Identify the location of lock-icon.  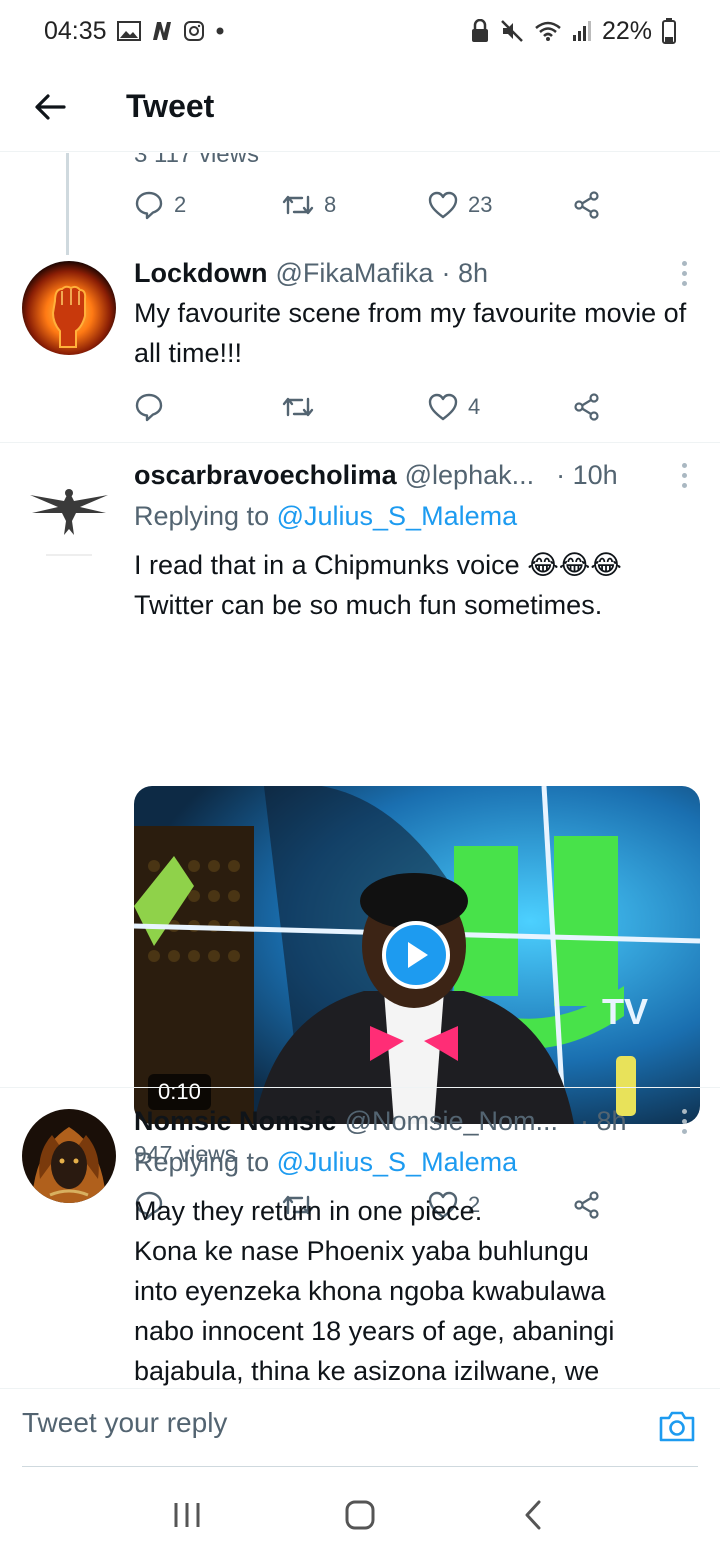
(480, 31).